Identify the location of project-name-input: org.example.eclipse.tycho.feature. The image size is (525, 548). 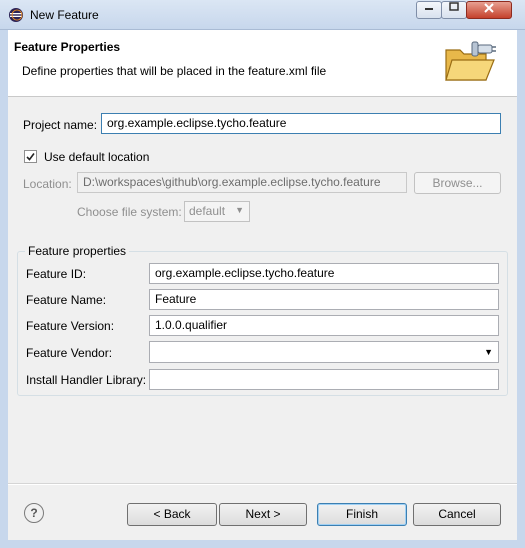
(301, 123).